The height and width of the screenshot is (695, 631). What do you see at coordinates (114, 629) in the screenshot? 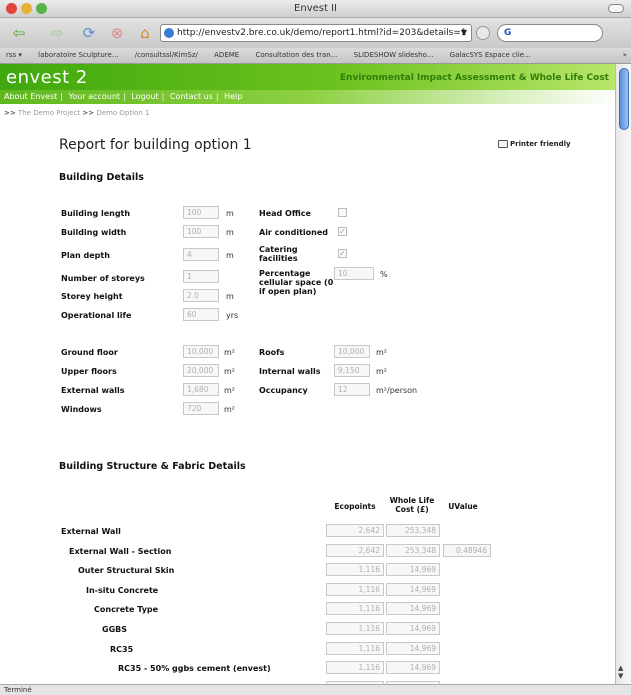
I see `structure-row-label: GGBS` at bounding box center [114, 629].